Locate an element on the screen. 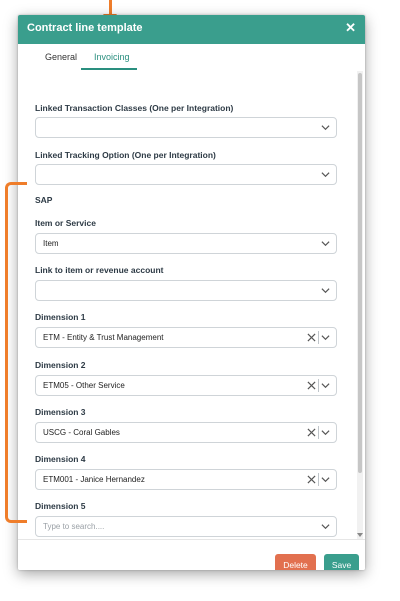  link-to-item-label: Link to item or revenue account is located at coordinates (99, 270).